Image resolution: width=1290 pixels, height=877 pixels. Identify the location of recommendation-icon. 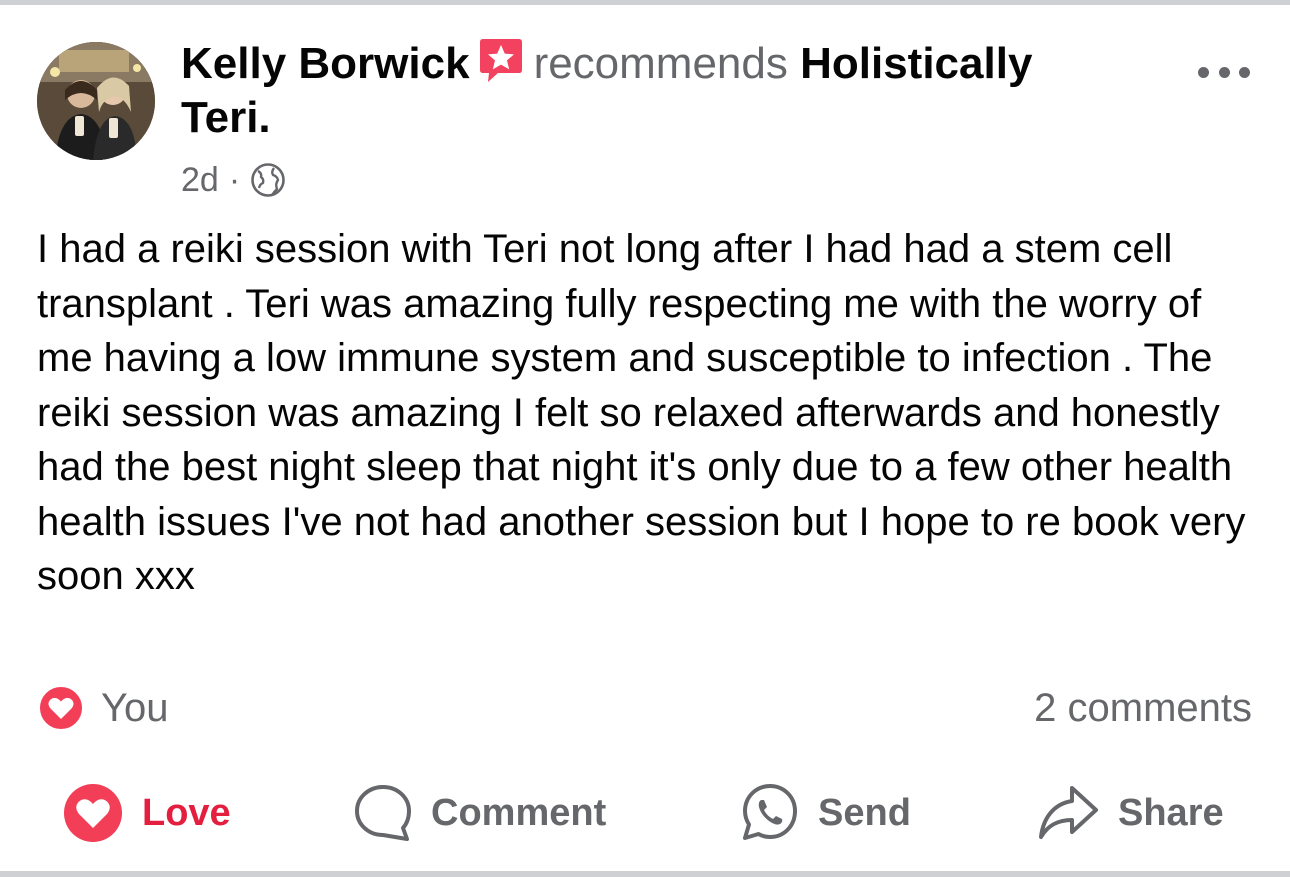
(501, 60).